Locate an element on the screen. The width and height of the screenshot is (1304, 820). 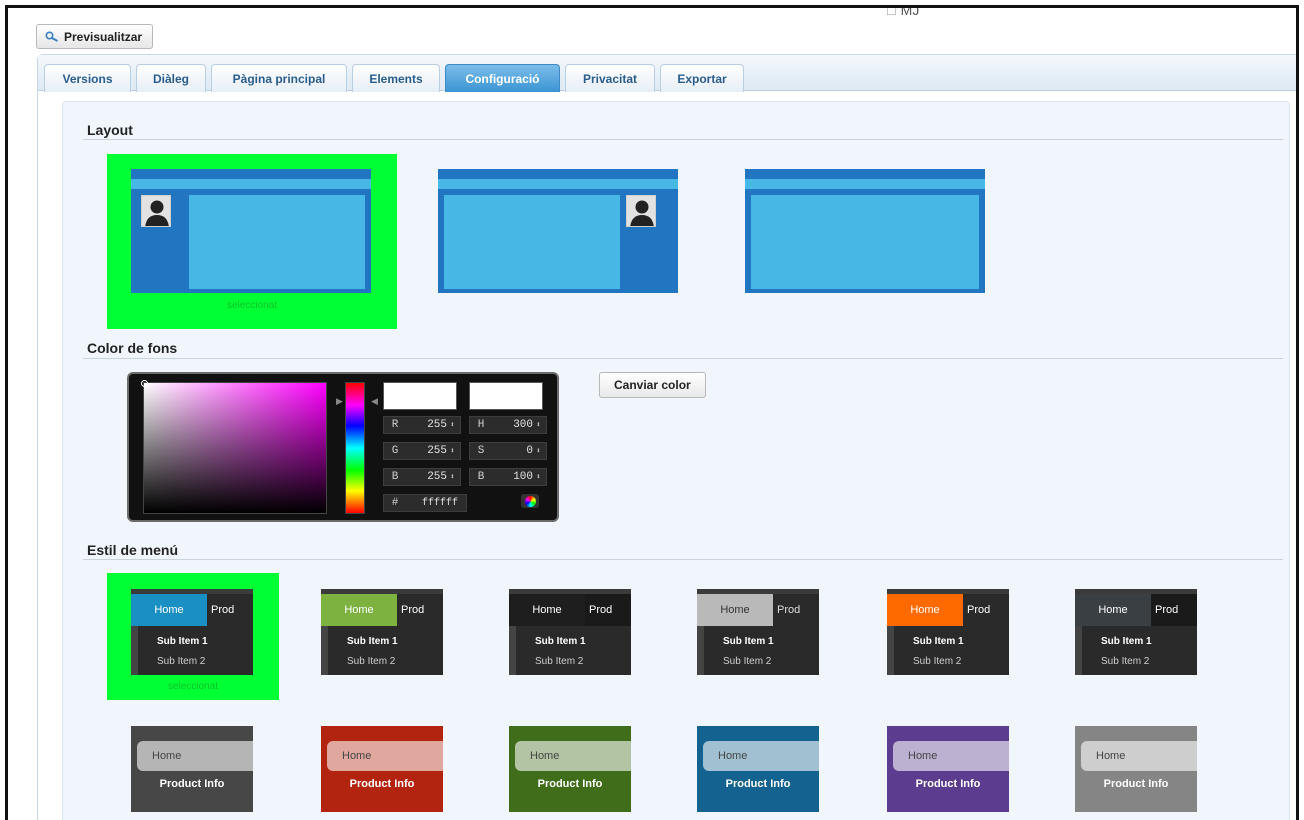
user-indicator: ☐ MJ is located at coordinates (902, 13).